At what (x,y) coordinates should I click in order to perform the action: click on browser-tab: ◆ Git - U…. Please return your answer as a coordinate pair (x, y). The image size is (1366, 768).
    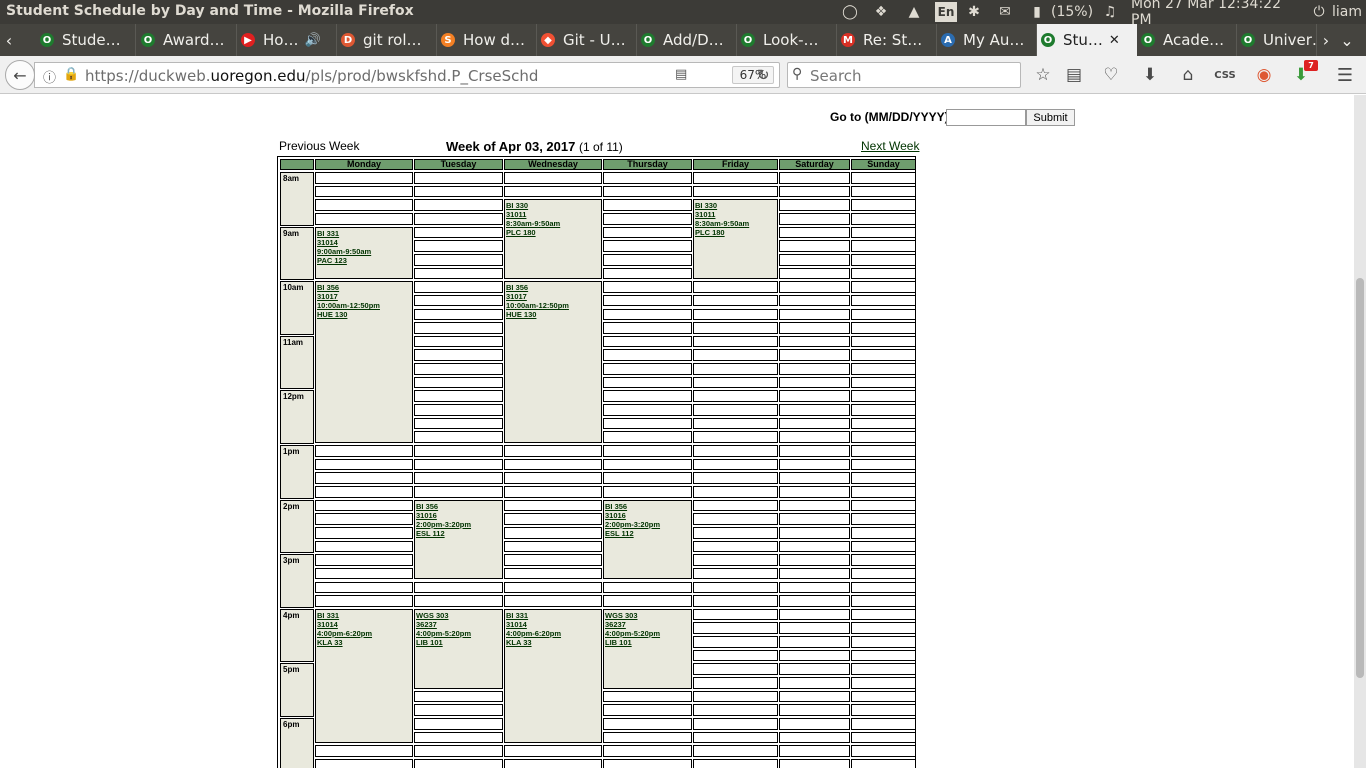
    Looking at the image, I should click on (587, 40).